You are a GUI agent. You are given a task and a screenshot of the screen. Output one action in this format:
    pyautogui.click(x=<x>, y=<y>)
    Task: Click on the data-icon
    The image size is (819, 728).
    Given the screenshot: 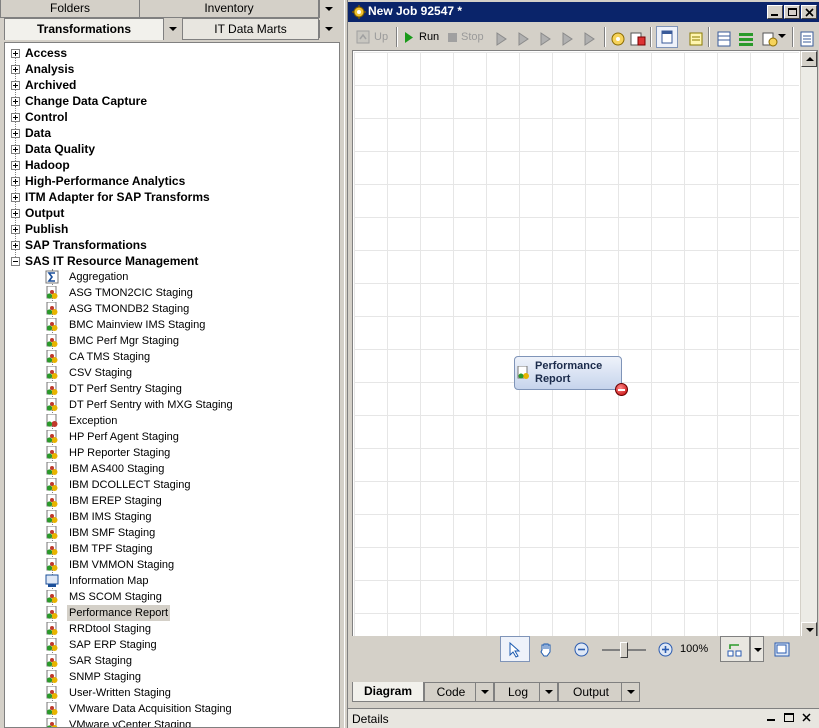 What is the action you would take?
    pyautogui.click(x=638, y=39)
    